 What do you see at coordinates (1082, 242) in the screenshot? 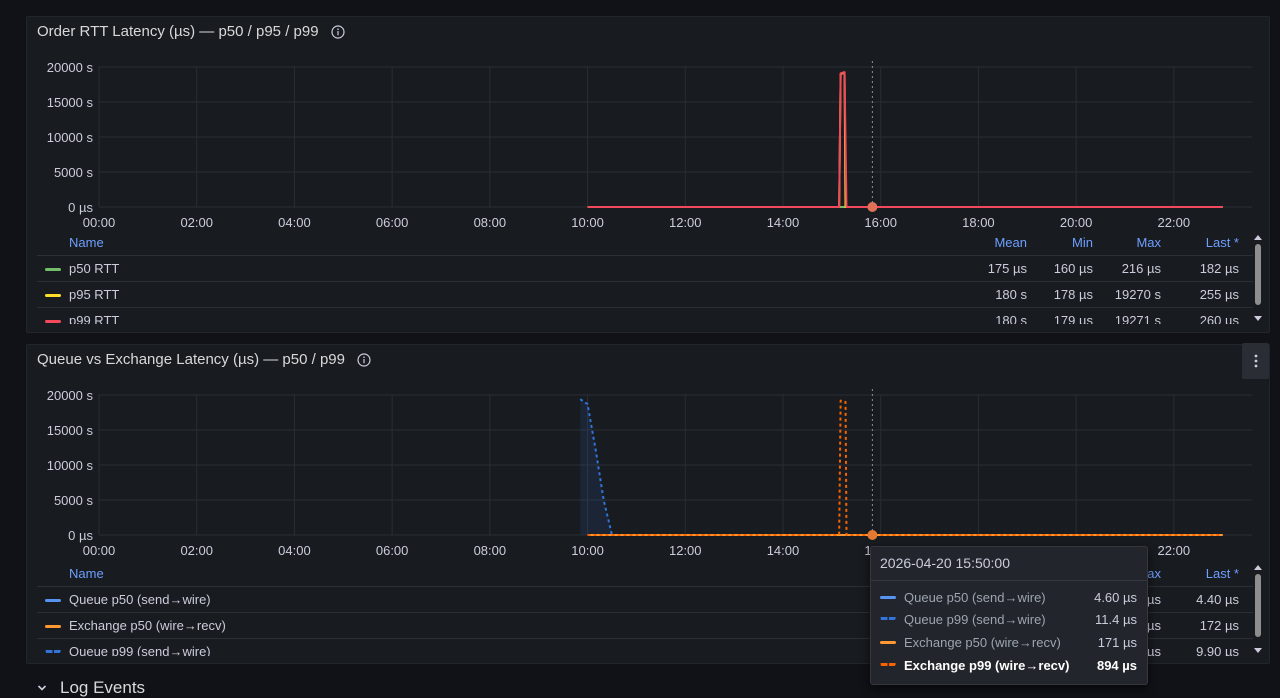
I see `legend-header-min: Min` at bounding box center [1082, 242].